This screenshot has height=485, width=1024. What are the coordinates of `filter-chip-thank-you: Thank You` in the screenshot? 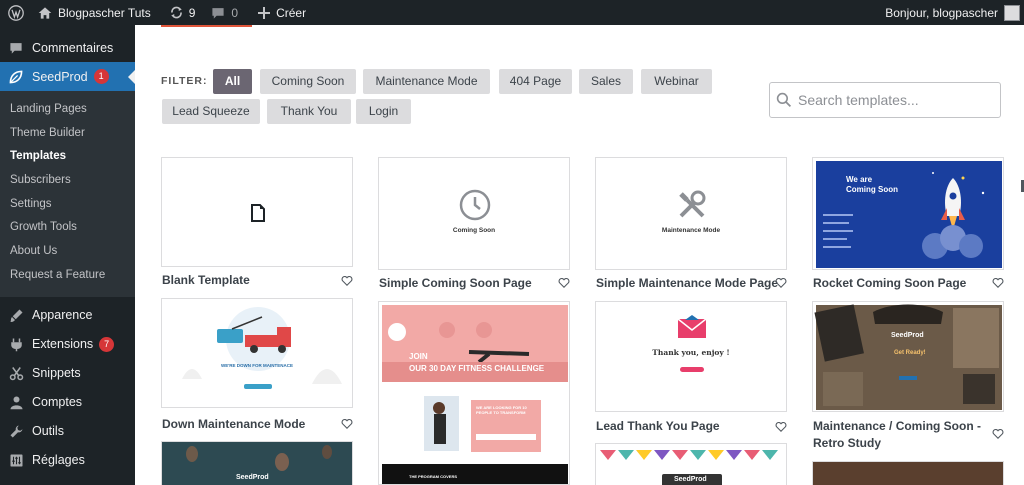 It's located at (309, 111).